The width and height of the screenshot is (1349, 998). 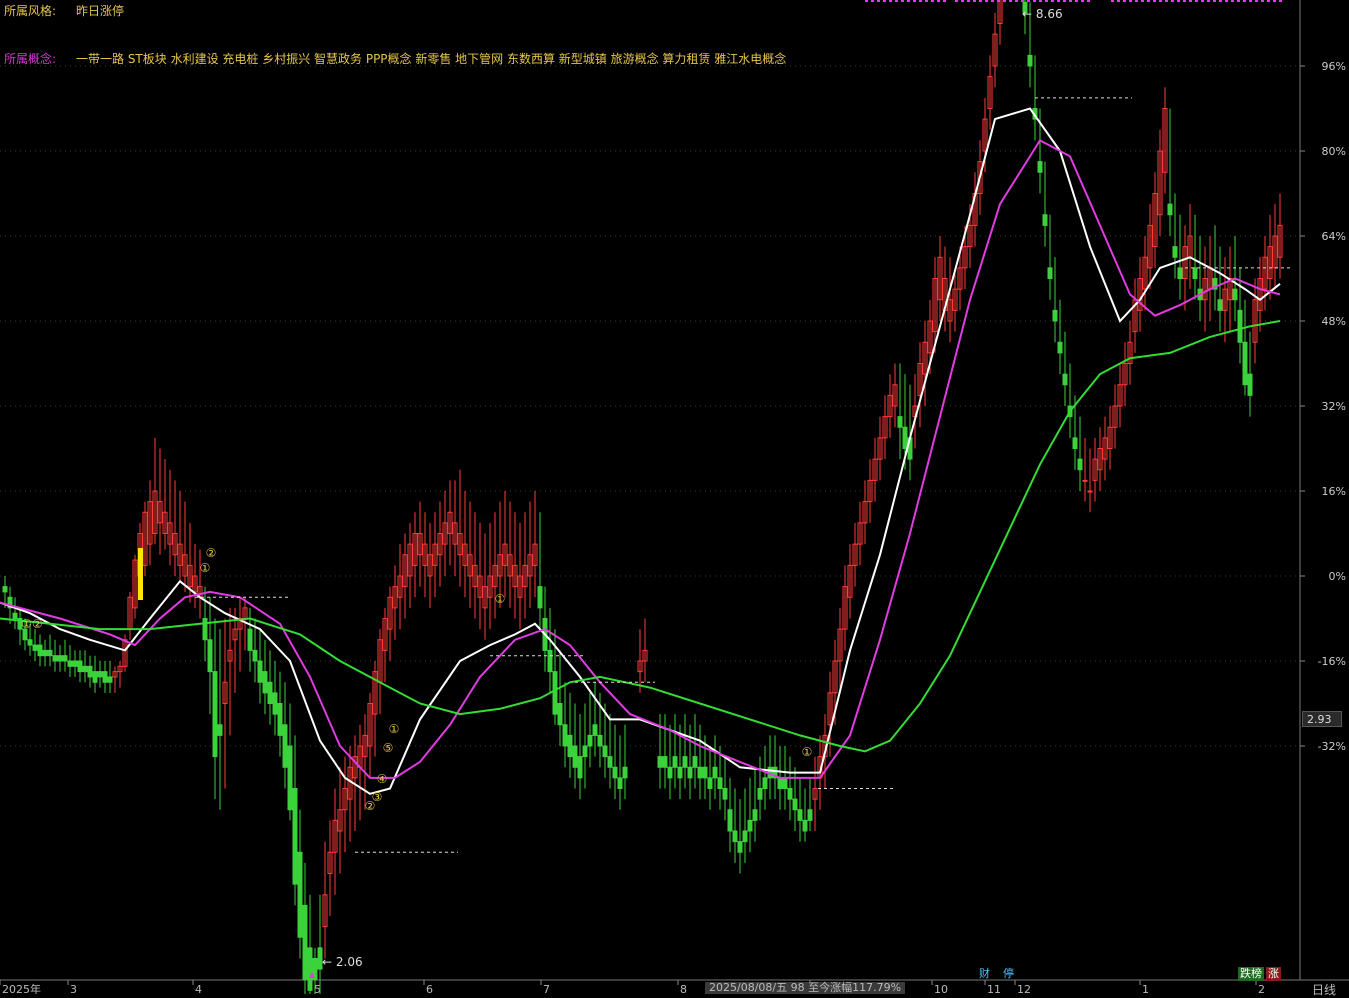 What do you see at coordinates (546, 988) in the screenshot?
I see `x-tick-label: 7` at bounding box center [546, 988].